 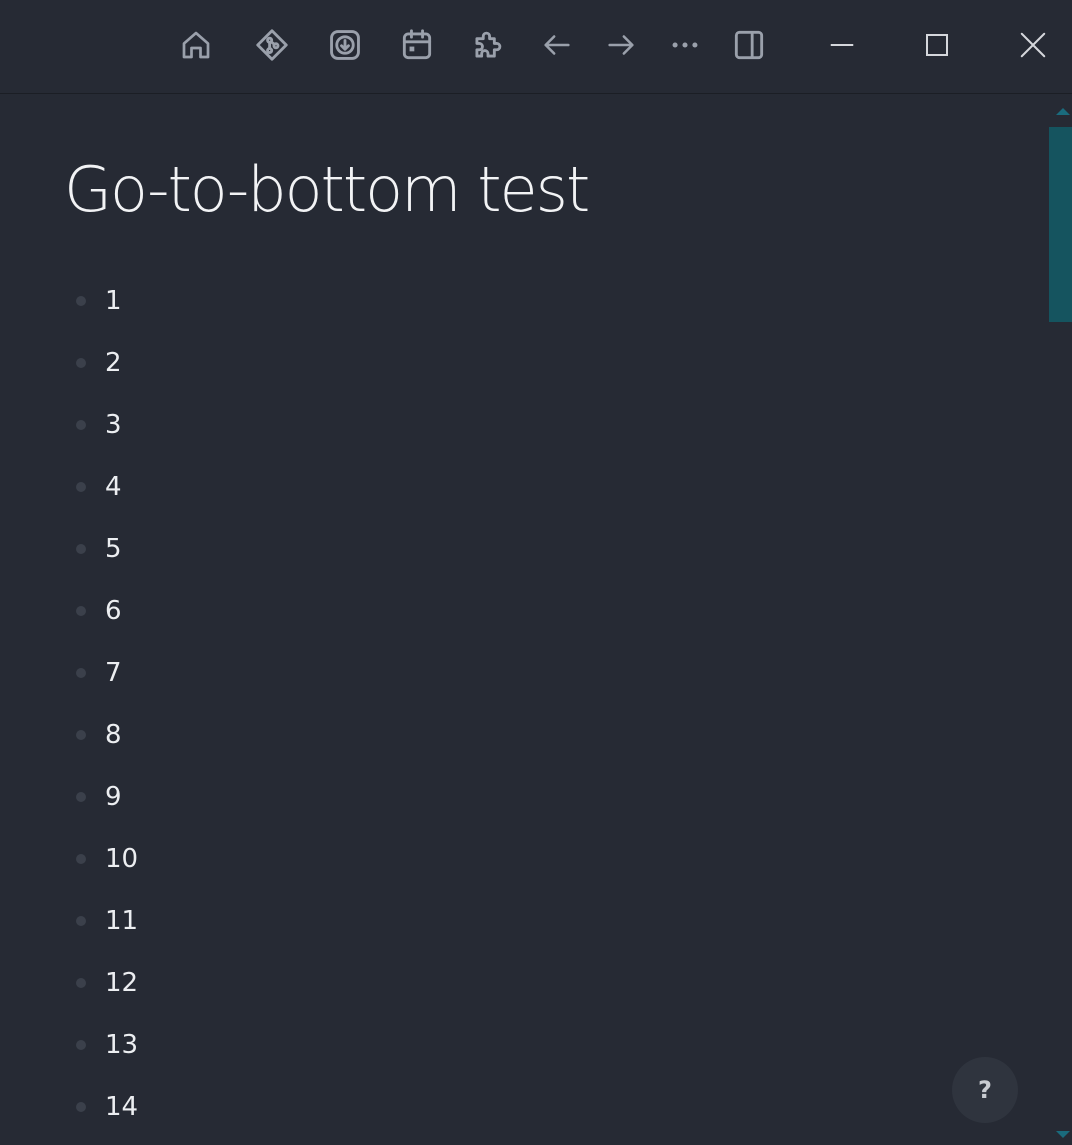 I want to click on list-item: 12, so click(x=264, y=983).